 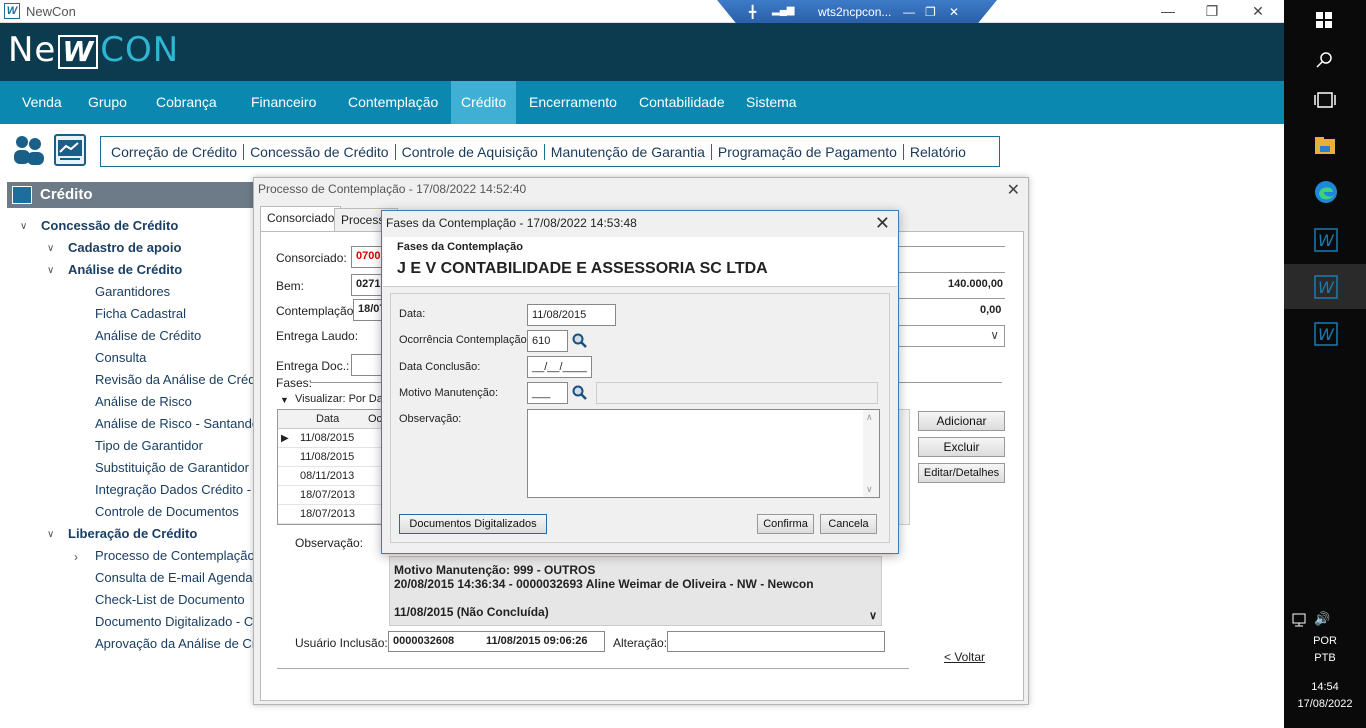 What do you see at coordinates (547, 393) in the screenshot?
I see `motivo-field: ___` at bounding box center [547, 393].